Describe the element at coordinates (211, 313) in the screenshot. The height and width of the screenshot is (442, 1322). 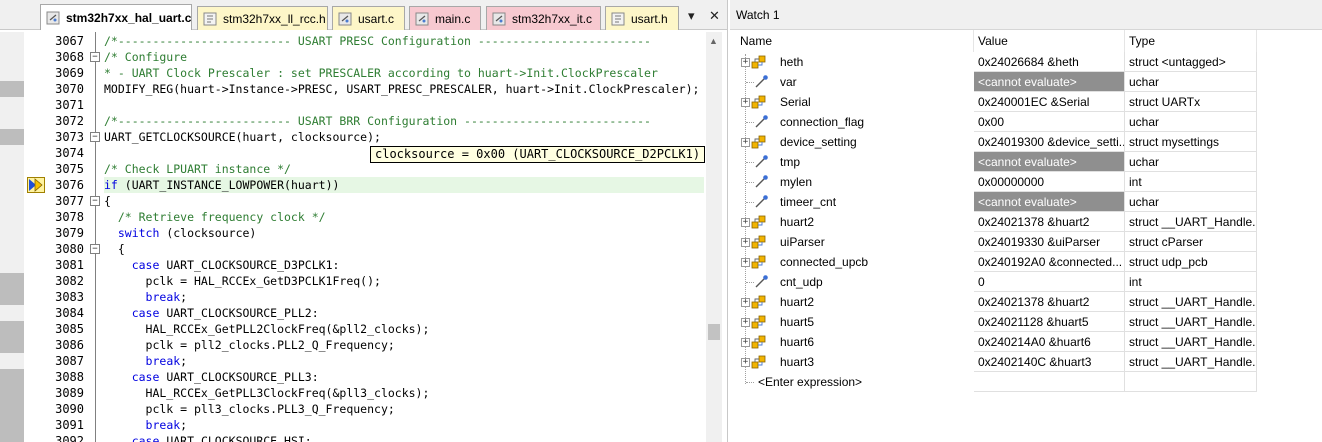
I see `code-line: case UART_CLOCKSOURCE_PLL2:` at that location.